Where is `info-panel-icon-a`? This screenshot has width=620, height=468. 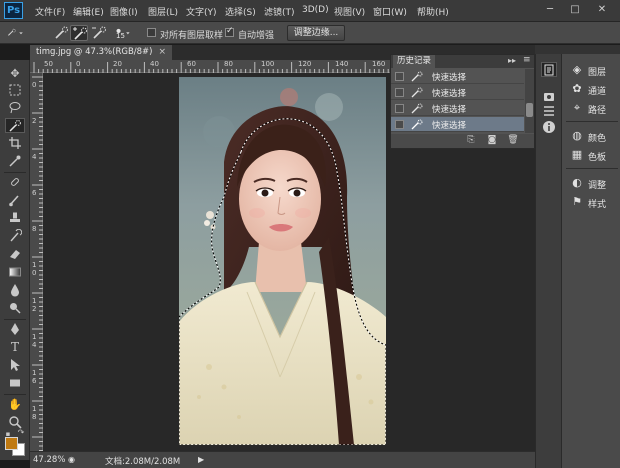
info-panel-icon-a is located at coordinates (549, 97).